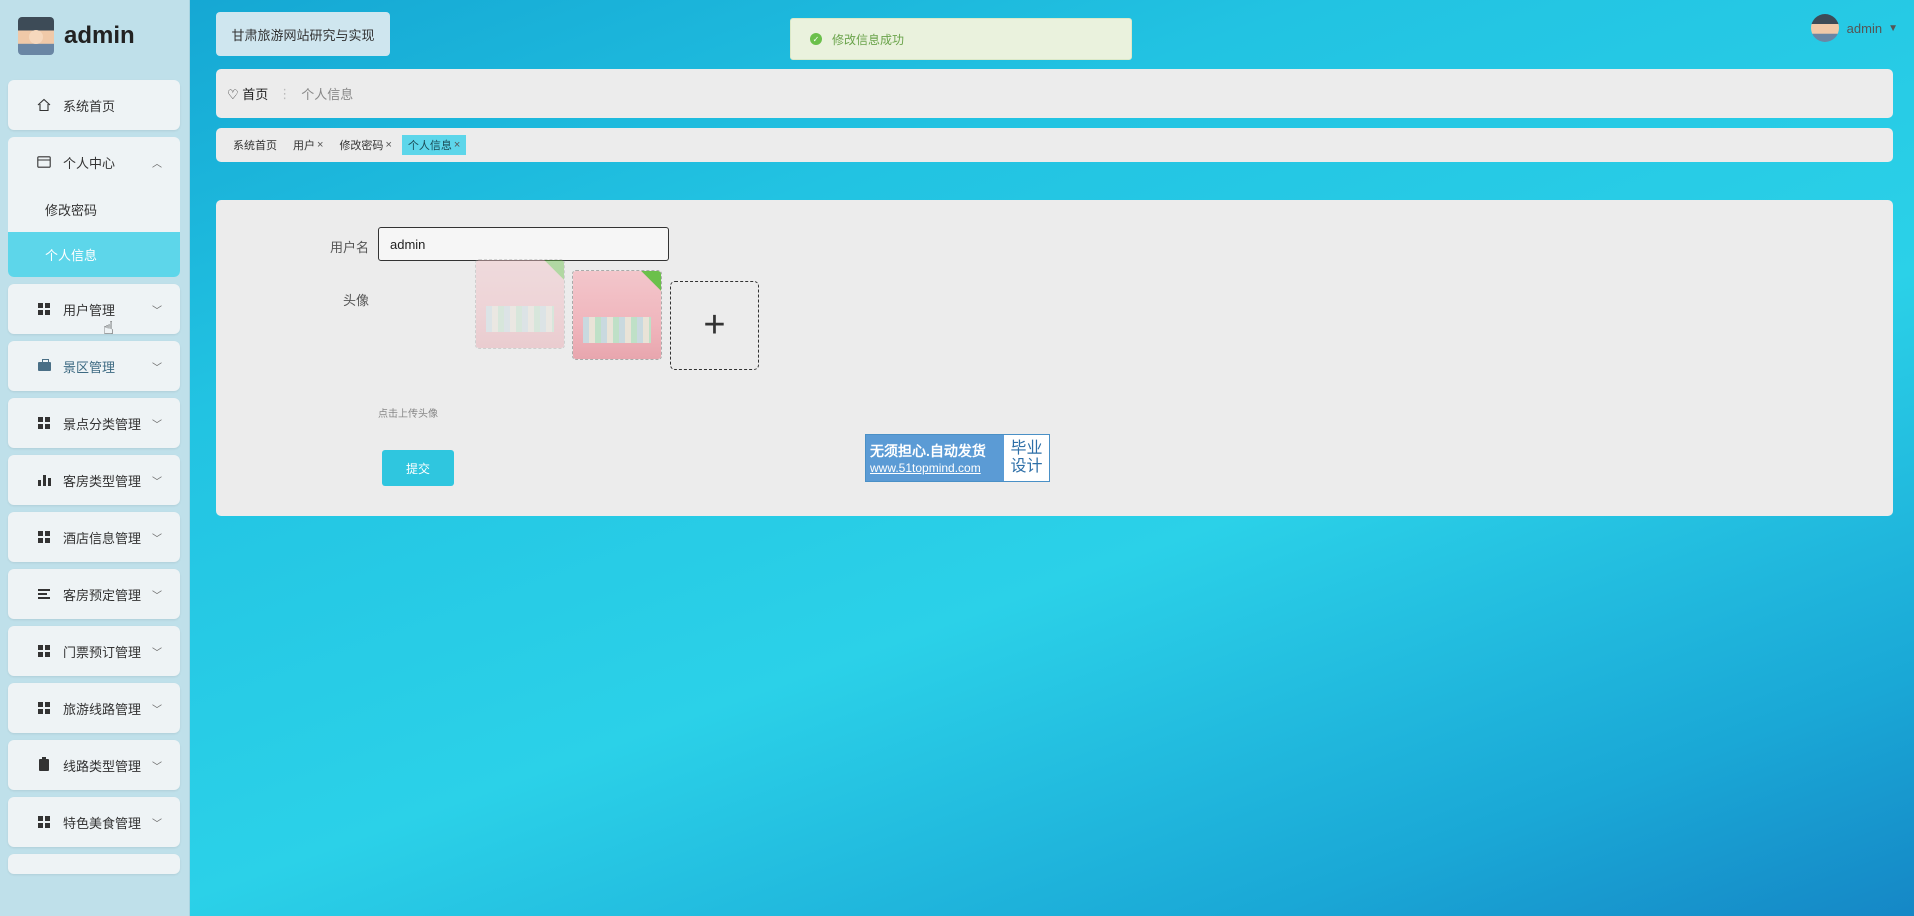 The height and width of the screenshot is (916, 1914). I want to click on tab-users: 用户 ×, so click(308, 145).